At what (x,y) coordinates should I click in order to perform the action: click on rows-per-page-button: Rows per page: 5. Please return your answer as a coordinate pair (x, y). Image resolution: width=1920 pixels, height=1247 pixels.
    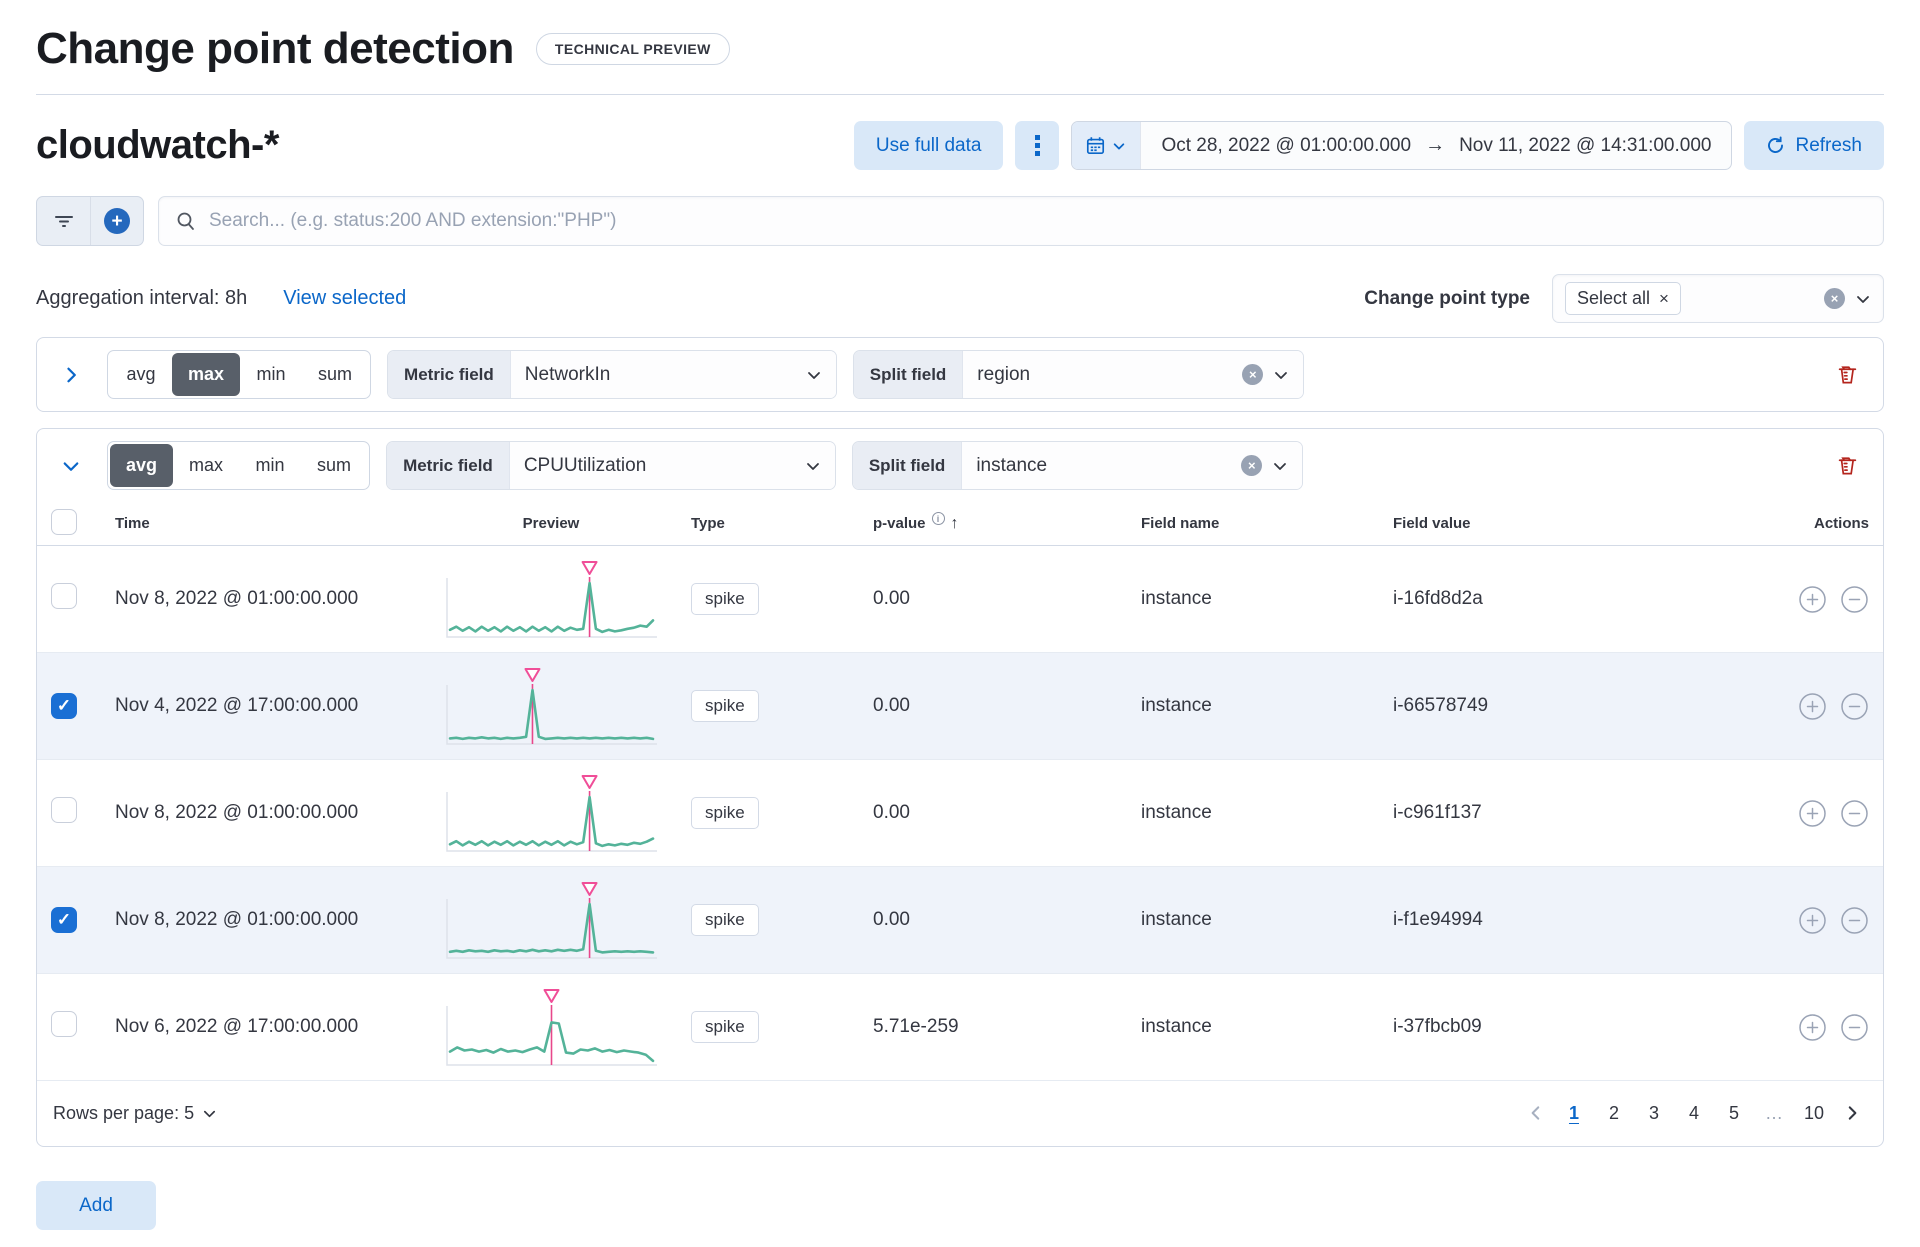
    Looking at the image, I should click on (135, 1113).